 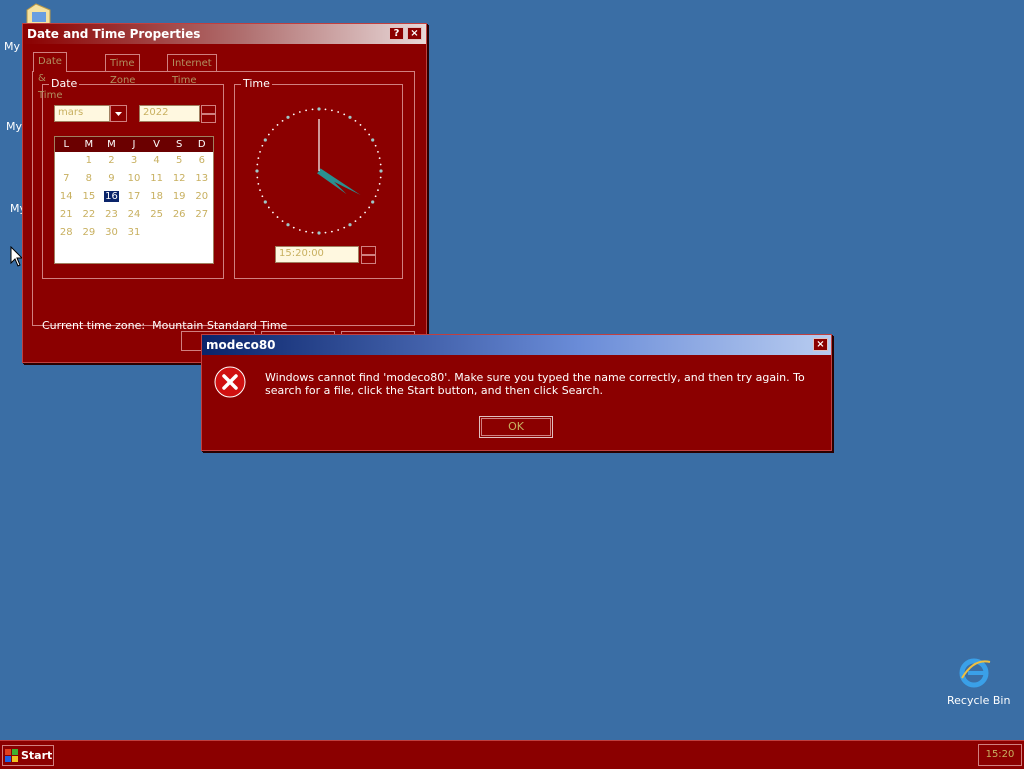 I want to click on time-input: 15:20:00, so click(x=317, y=254).